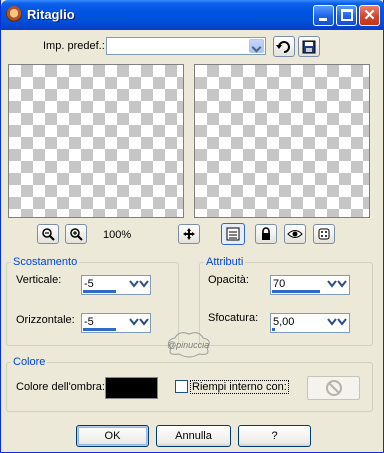  I want to click on close-button: ✕, so click(369, 15).